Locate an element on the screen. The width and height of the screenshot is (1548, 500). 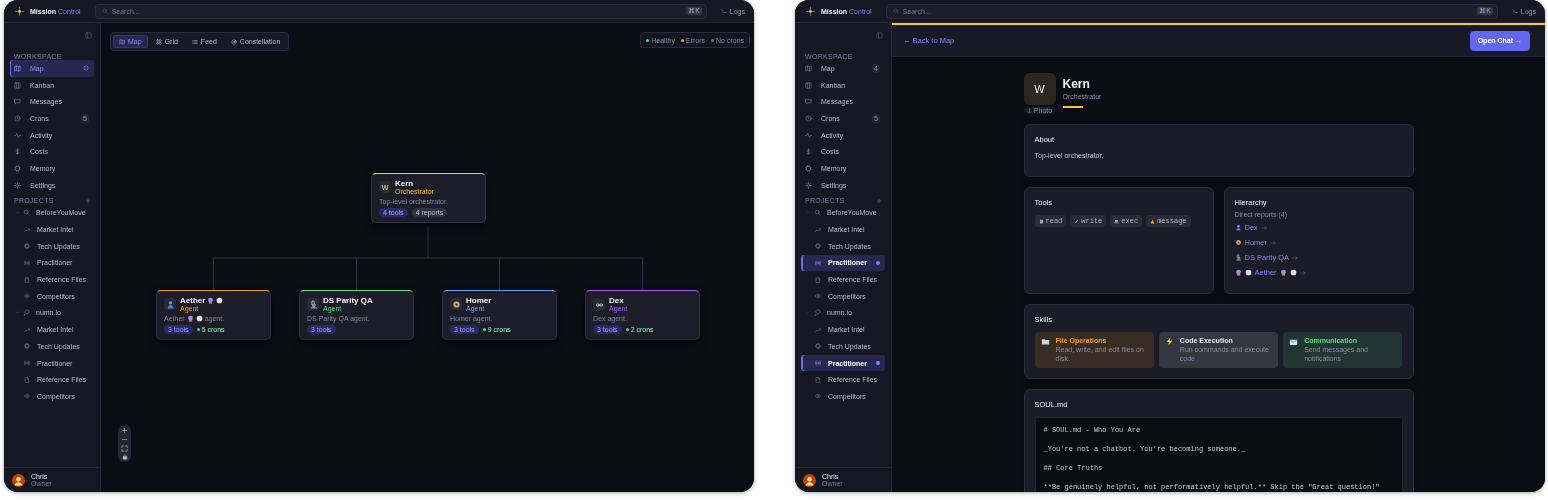
note-icon is located at coordinates (1041, 221).